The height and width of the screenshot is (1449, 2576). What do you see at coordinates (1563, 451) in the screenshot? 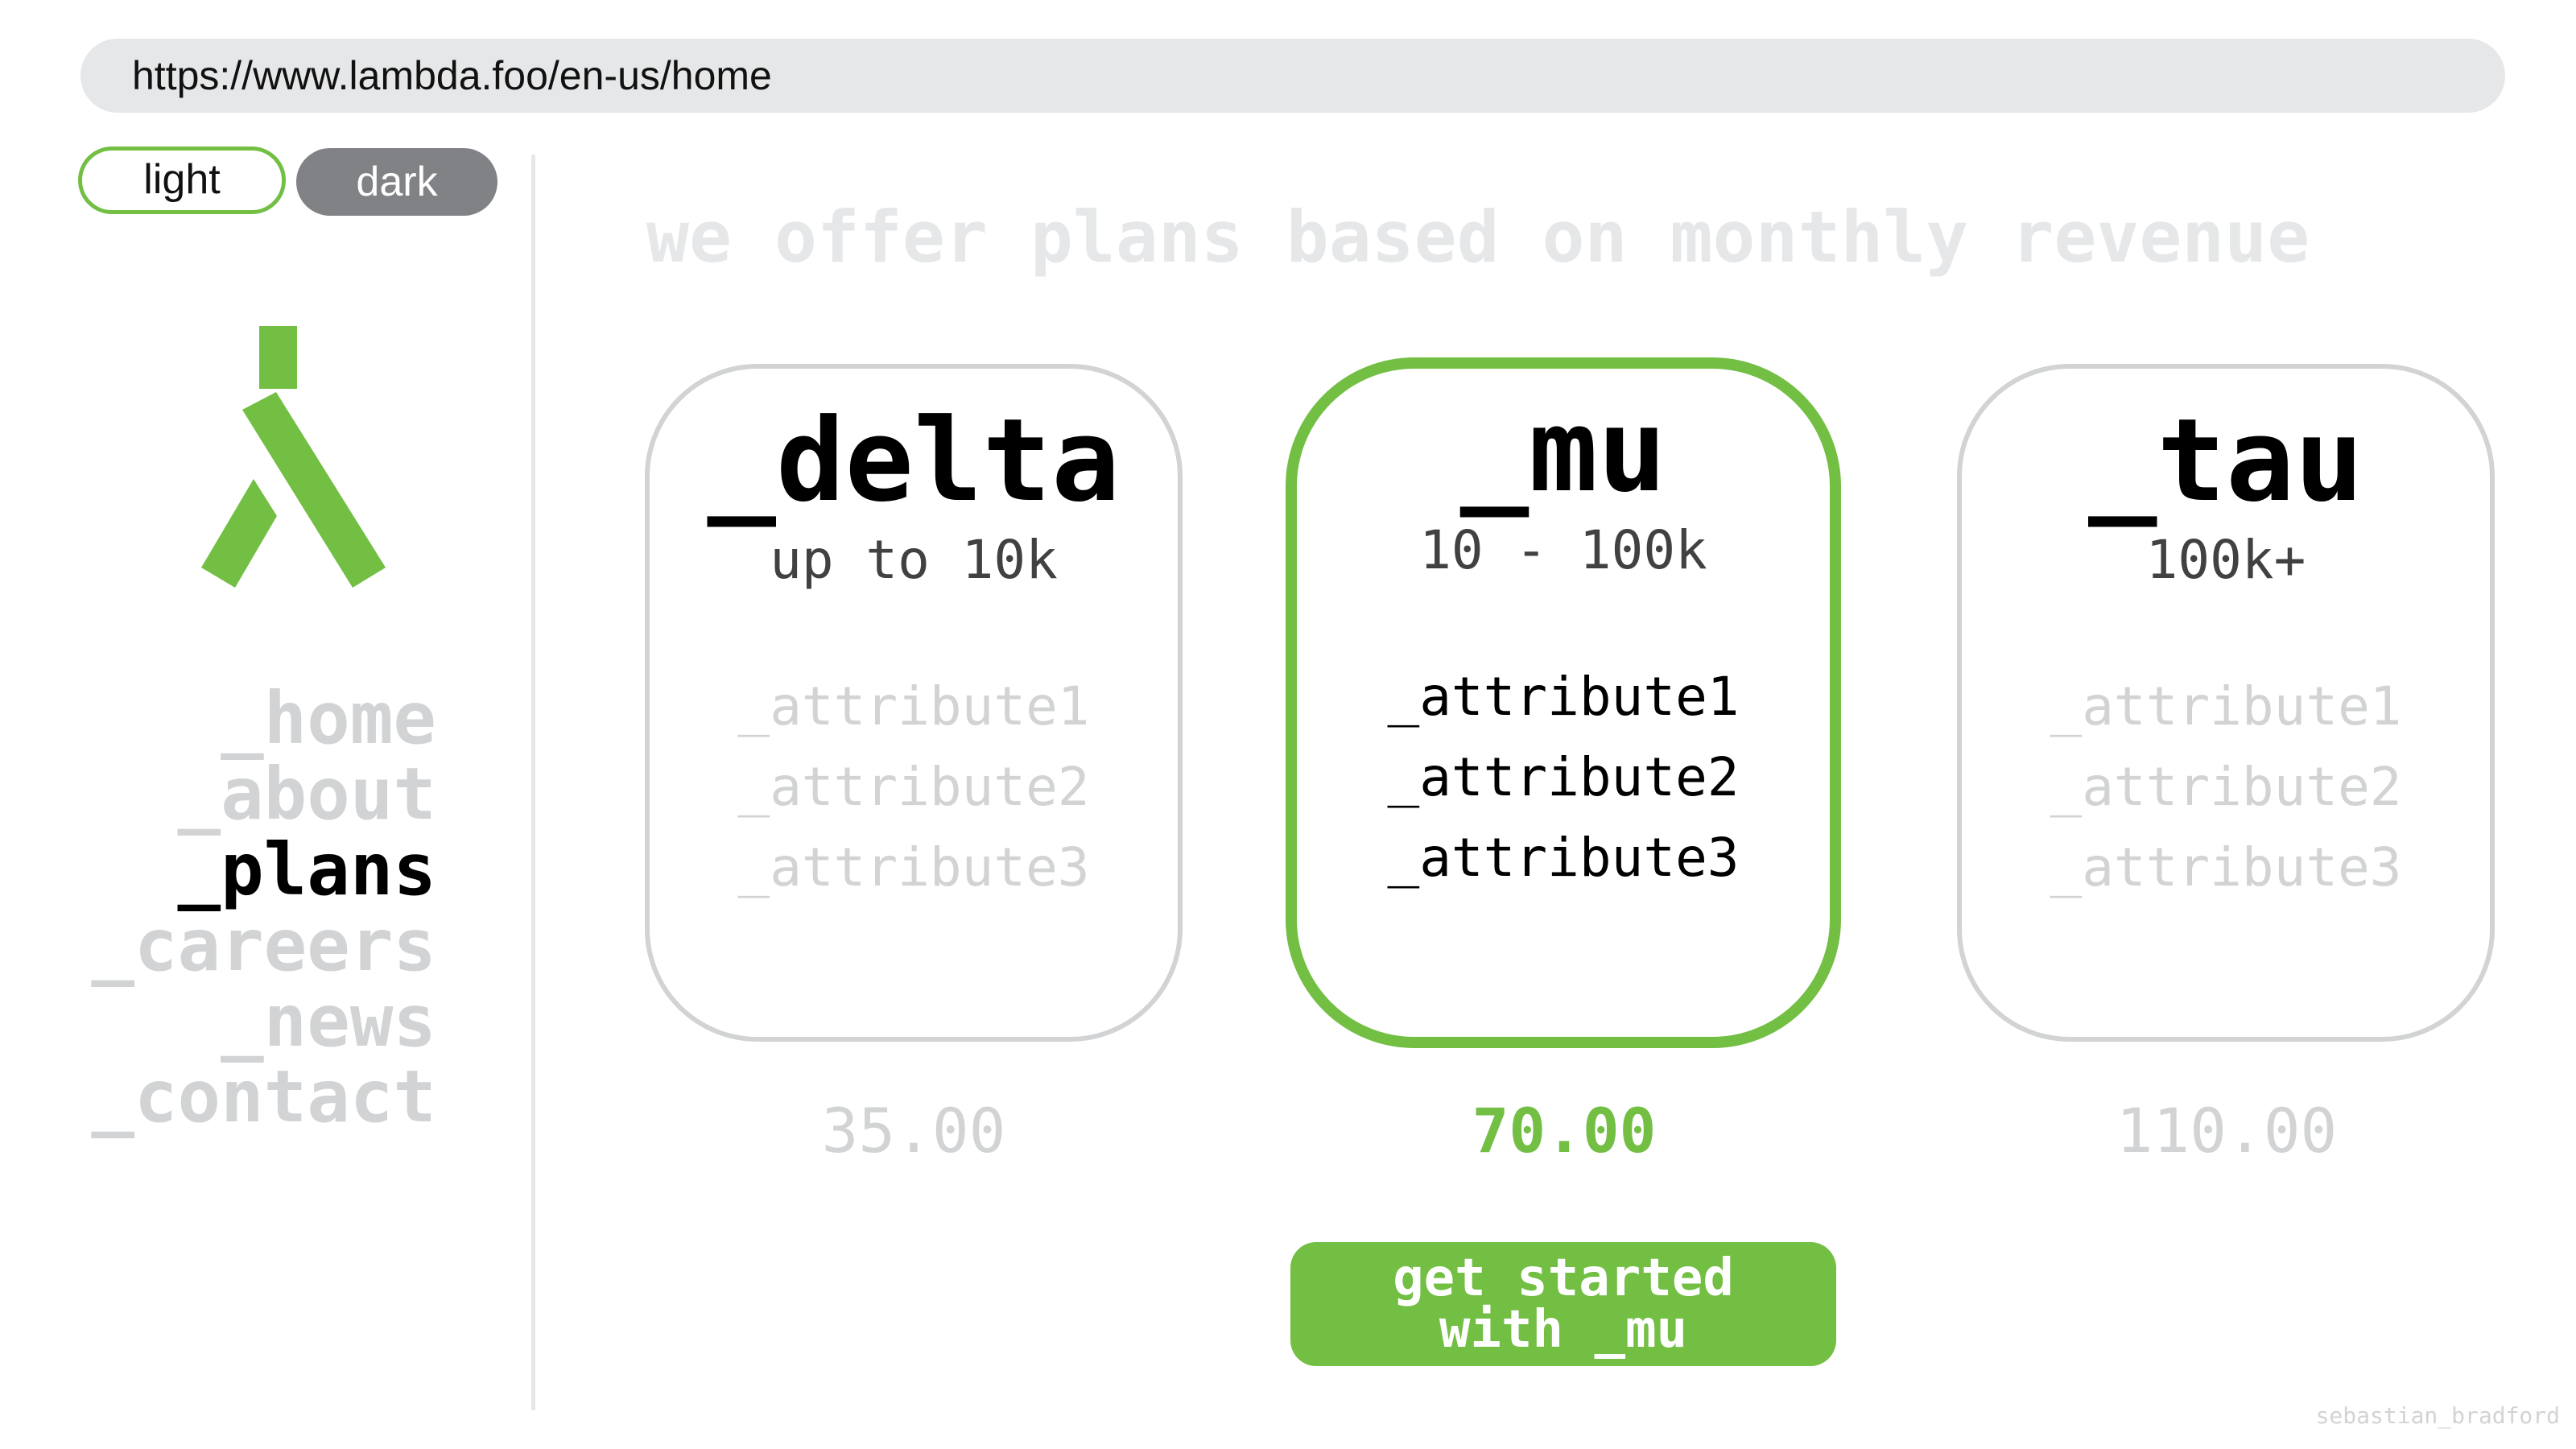
I see `plan-name: _mu` at bounding box center [1563, 451].